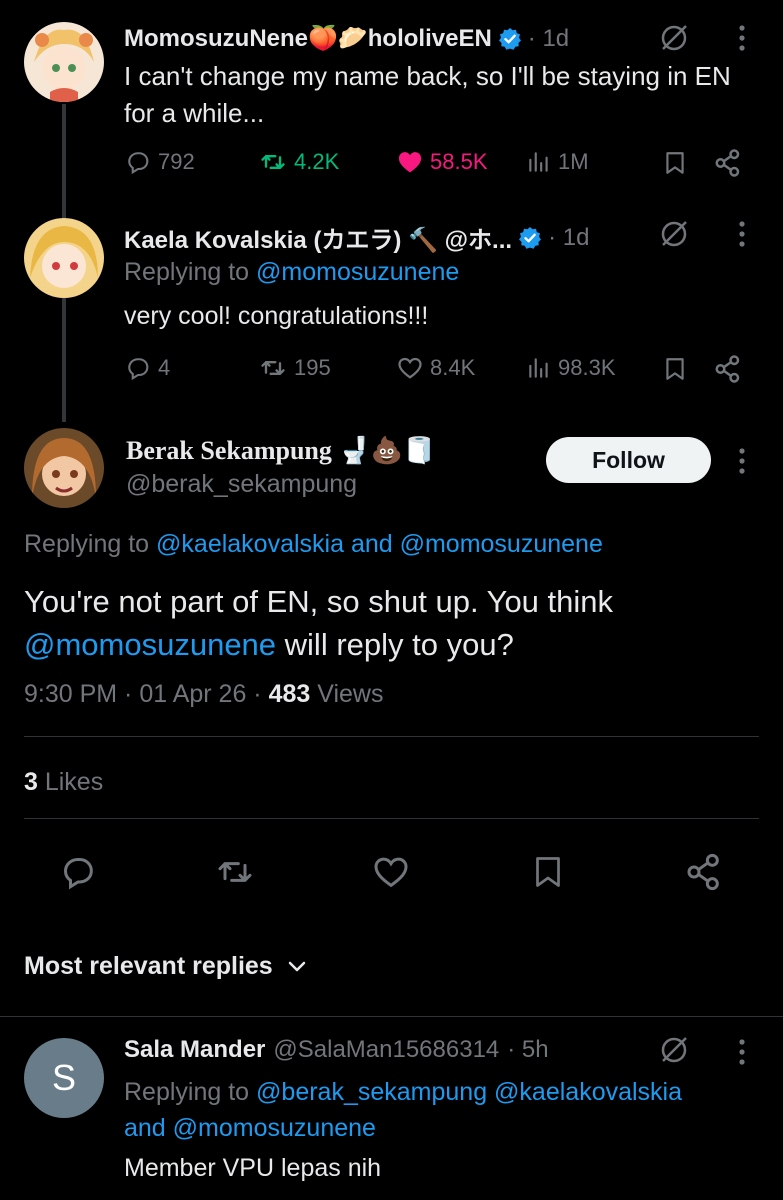 The width and height of the screenshot is (783, 1200). I want to click on reply-button, so click(78, 872).